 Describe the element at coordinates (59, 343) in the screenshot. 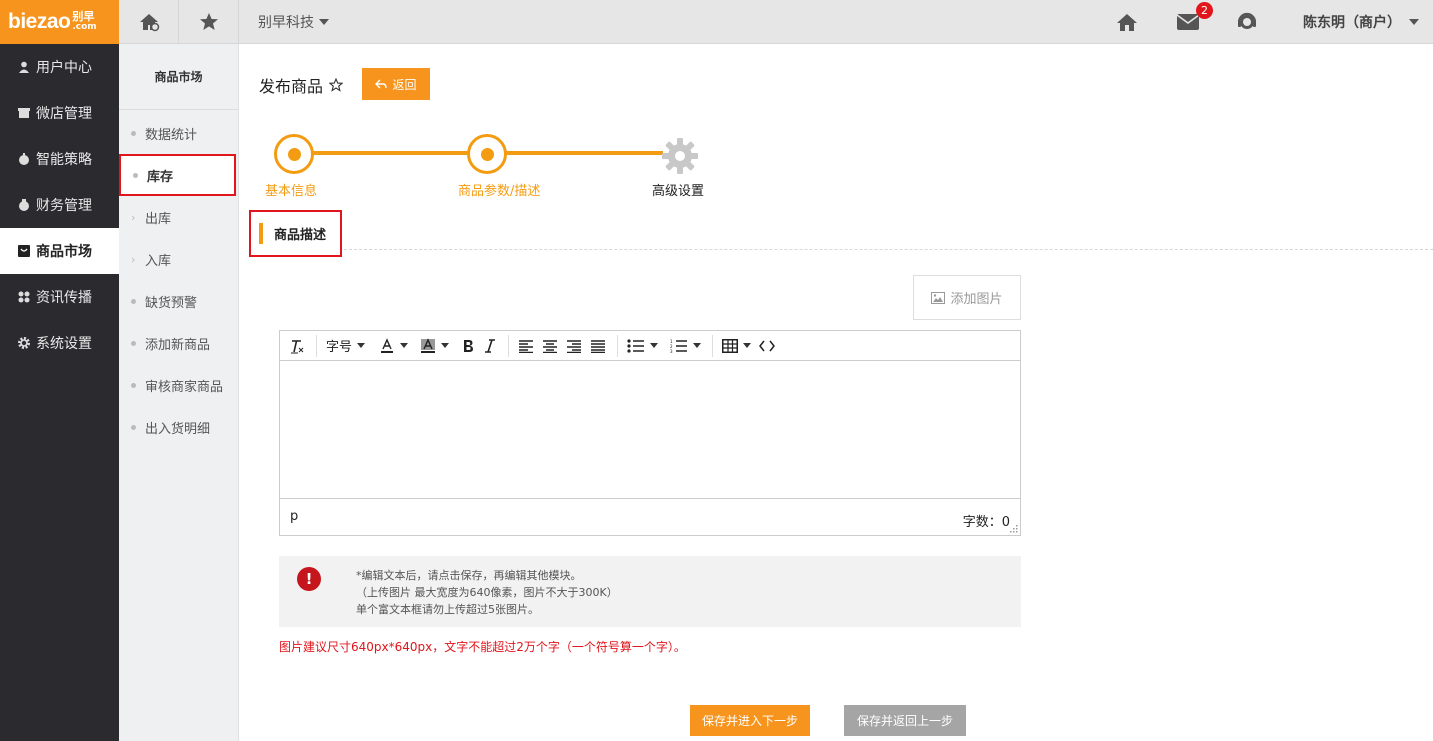

I see `nav-item-settings: 系统设置` at that location.